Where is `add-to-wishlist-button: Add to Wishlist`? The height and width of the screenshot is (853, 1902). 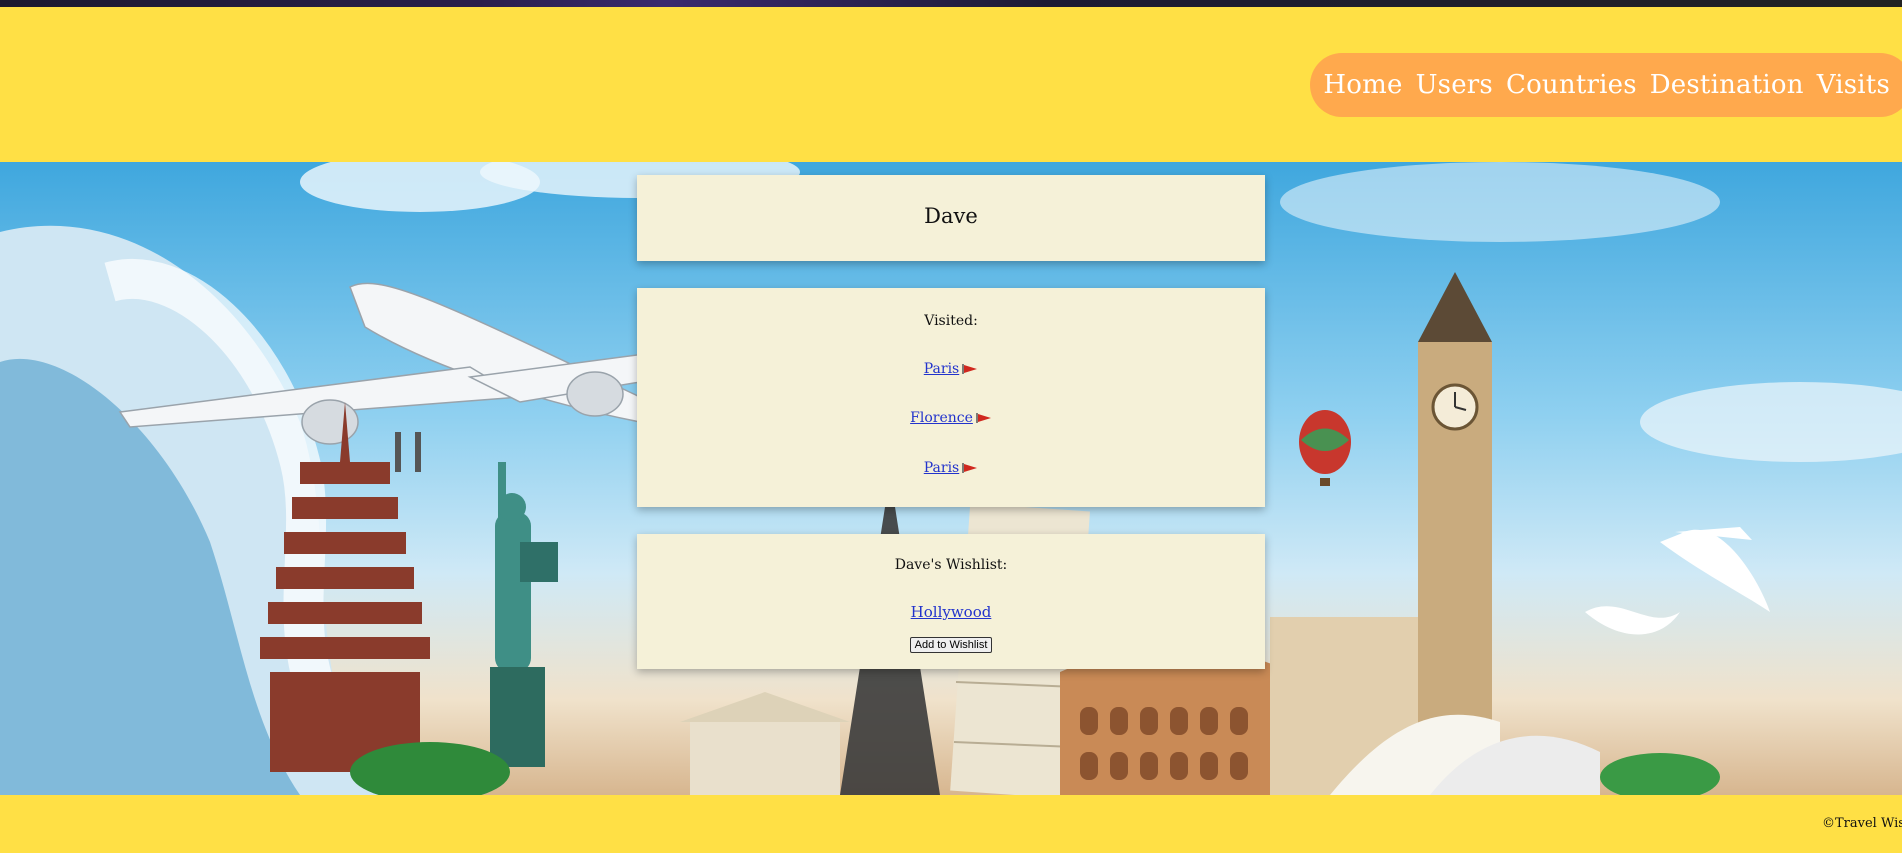
add-to-wishlist-button: Add to Wishlist is located at coordinates (951, 645).